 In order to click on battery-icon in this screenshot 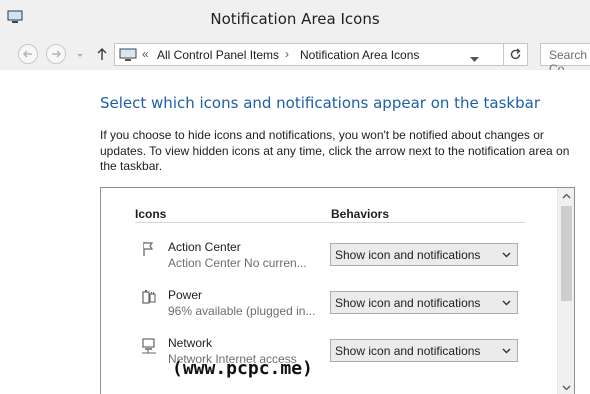, I will do `click(149, 297)`.